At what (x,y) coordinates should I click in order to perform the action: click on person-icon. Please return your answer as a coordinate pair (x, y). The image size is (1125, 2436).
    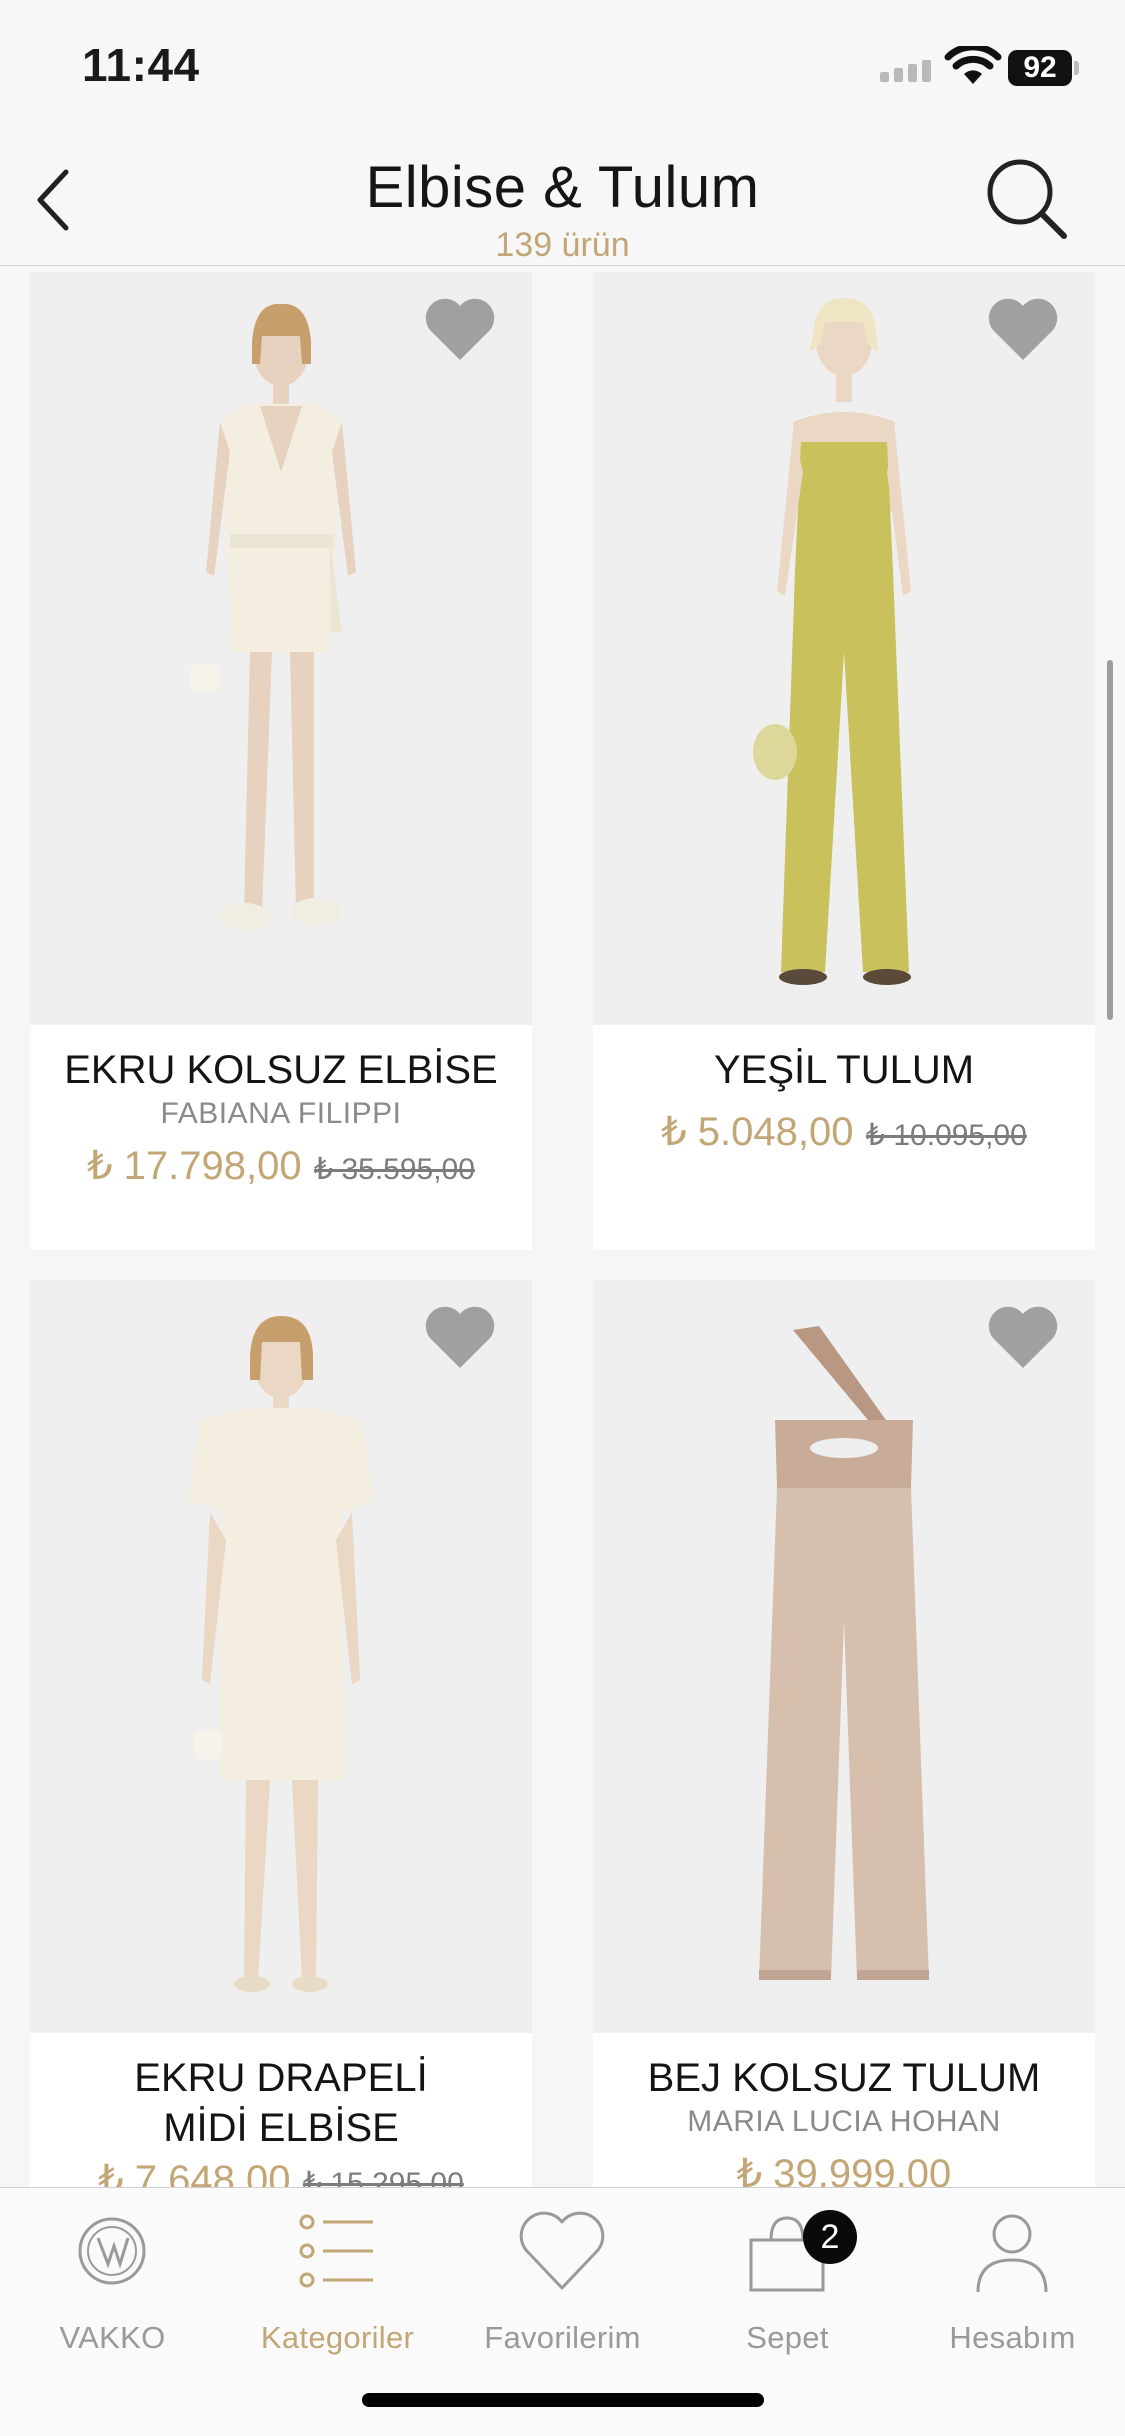
    Looking at the image, I should click on (1012, 2253).